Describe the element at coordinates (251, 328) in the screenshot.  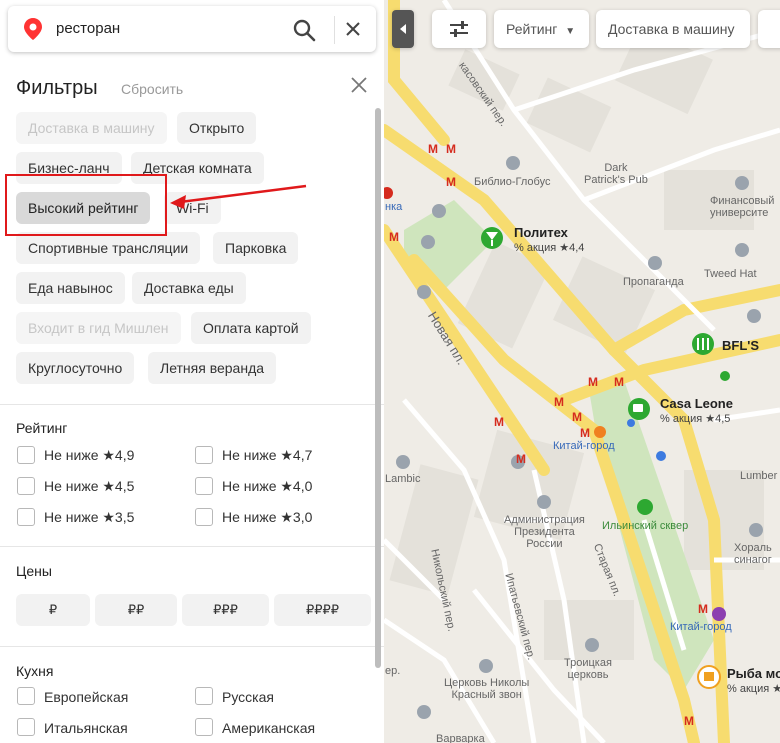
I see `filter-chip-card-payment: Оплата картой` at that location.